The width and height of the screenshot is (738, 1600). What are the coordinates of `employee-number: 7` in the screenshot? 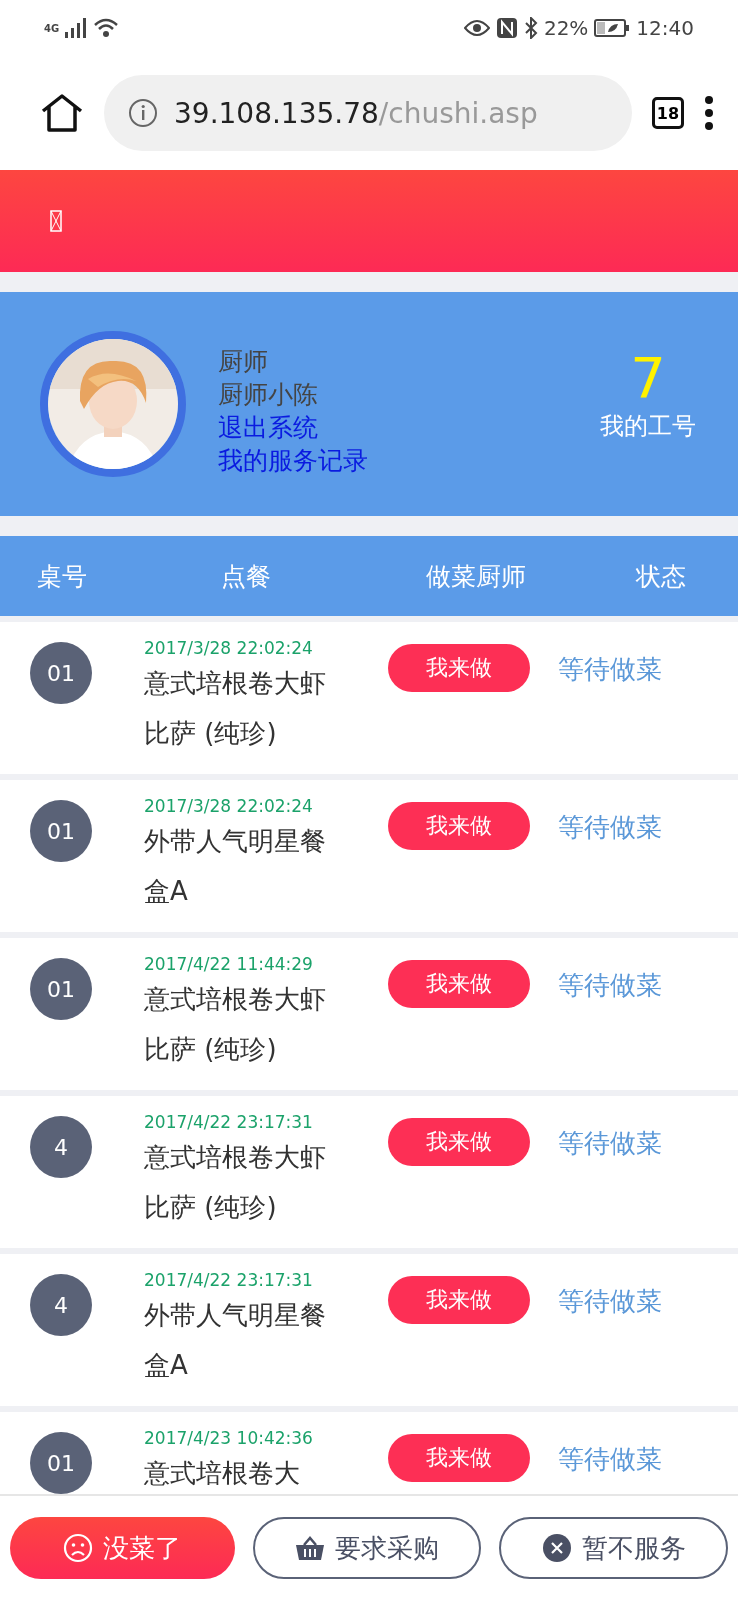 It's located at (648, 378).